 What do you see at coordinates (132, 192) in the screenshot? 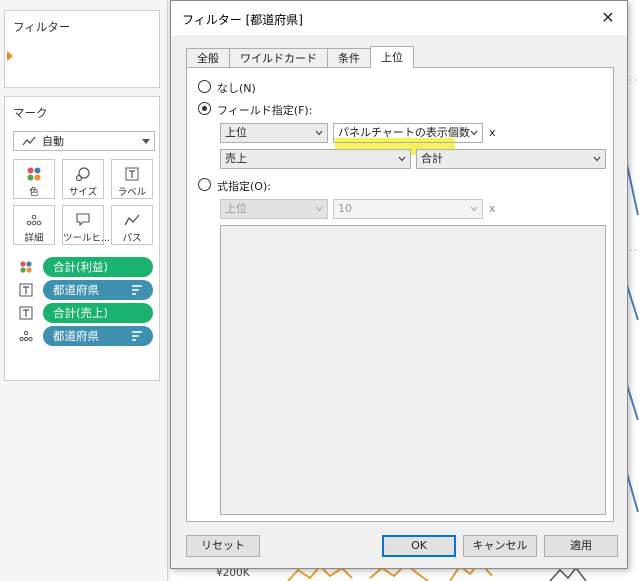
I see `label-button-label: ラベル` at bounding box center [132, 192].